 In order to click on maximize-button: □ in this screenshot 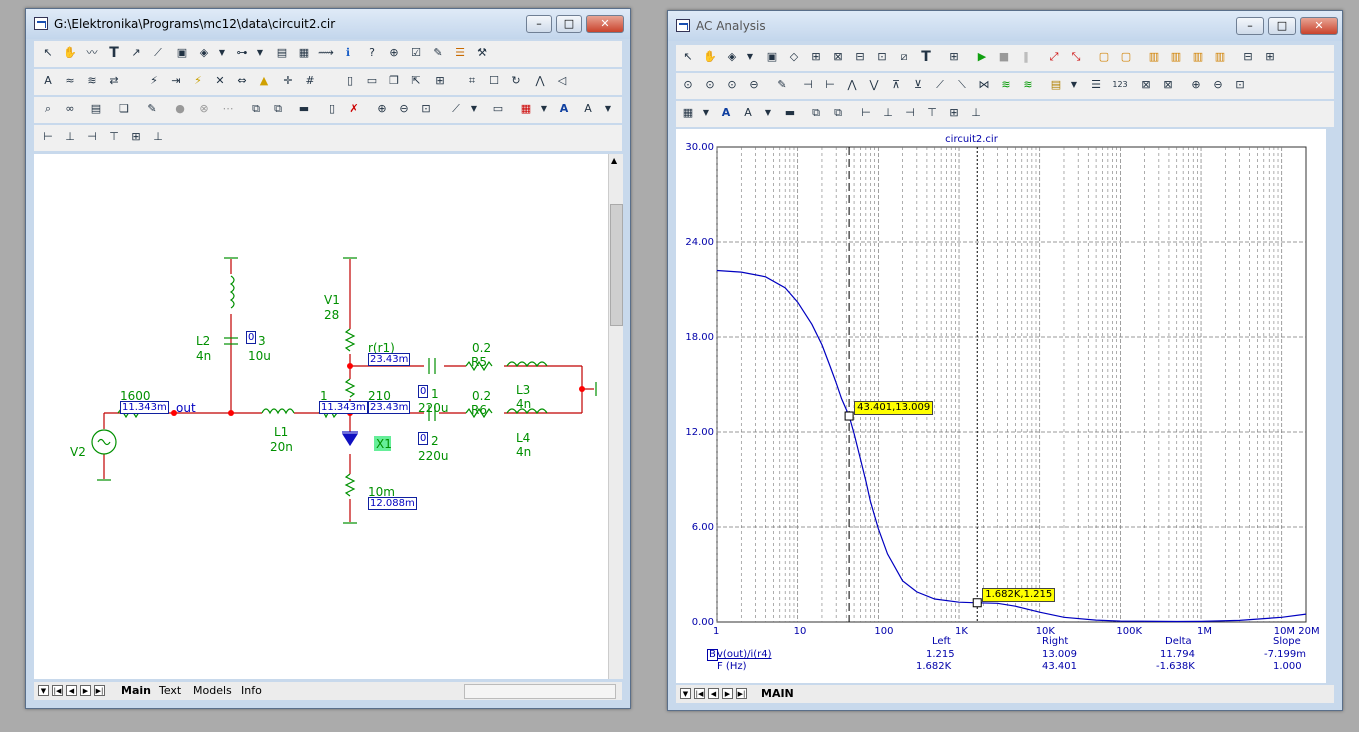, I will do `click(569, 24)`.